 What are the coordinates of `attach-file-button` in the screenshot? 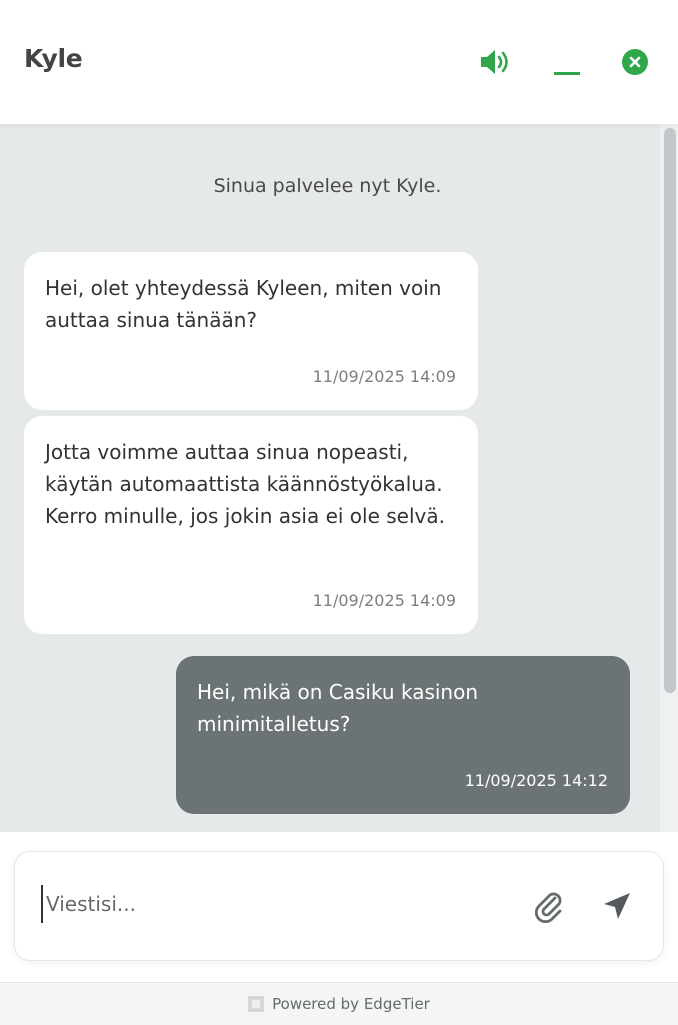 It's located at (549, 906).